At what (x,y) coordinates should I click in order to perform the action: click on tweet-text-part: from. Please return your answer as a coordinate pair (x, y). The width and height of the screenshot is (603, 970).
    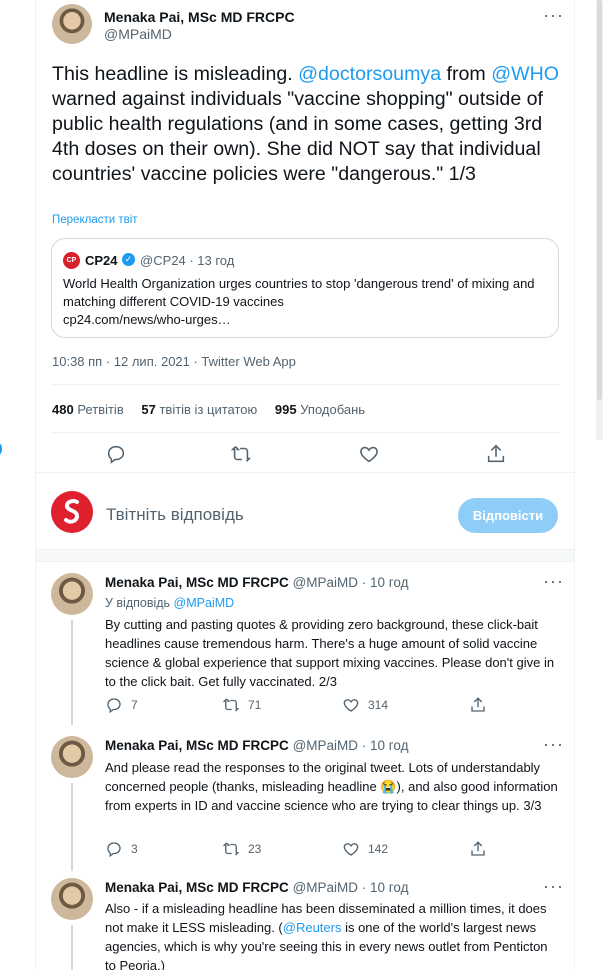
    Looking at the image, I should click on (466, 74).